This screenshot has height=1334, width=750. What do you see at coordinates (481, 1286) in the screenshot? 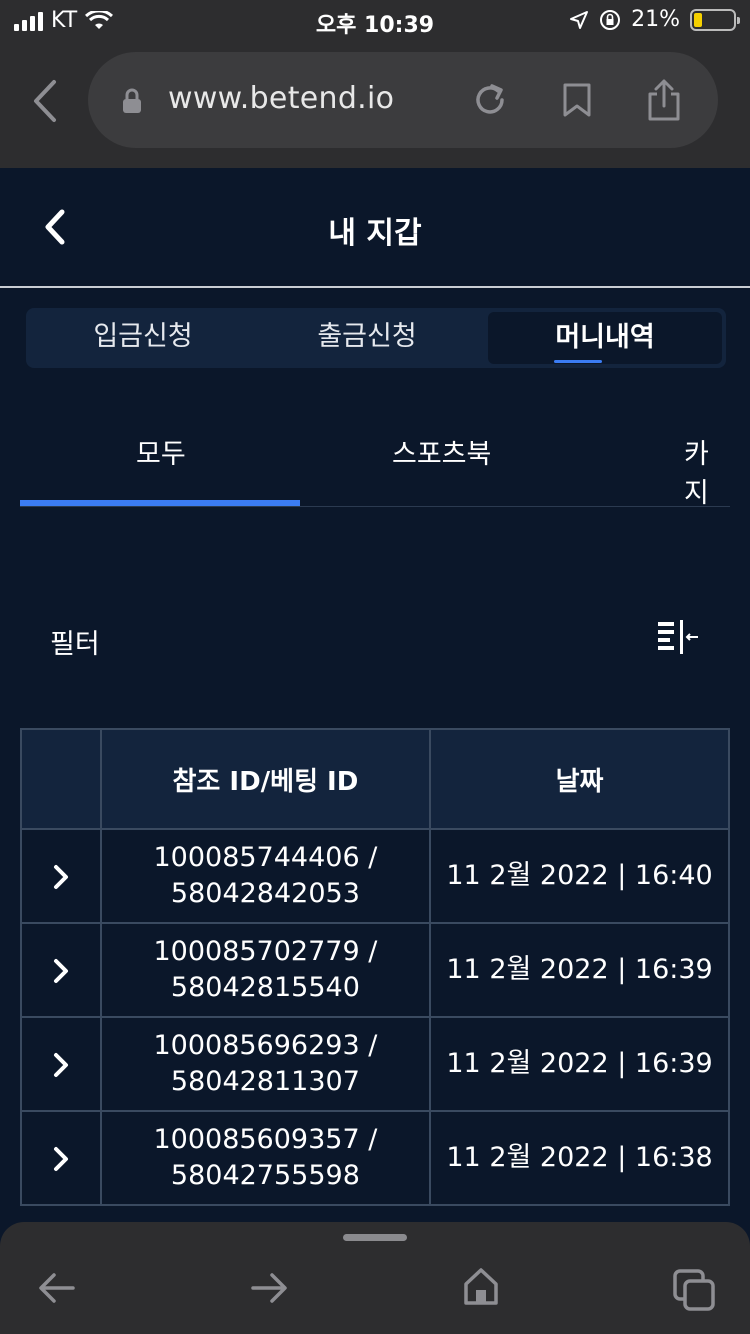
I see `home-icon` at bounding box center [481, 1286].